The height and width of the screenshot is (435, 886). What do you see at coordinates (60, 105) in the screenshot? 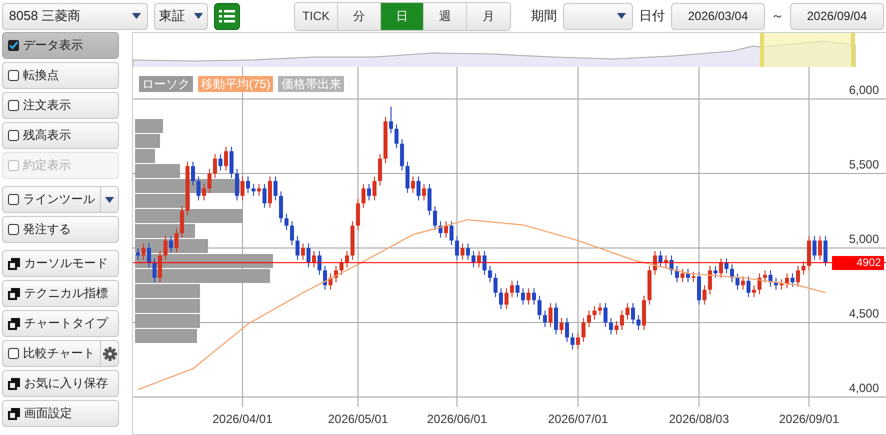
I see `sidebar-button: 注文表示` at bounding box center [60, 105].